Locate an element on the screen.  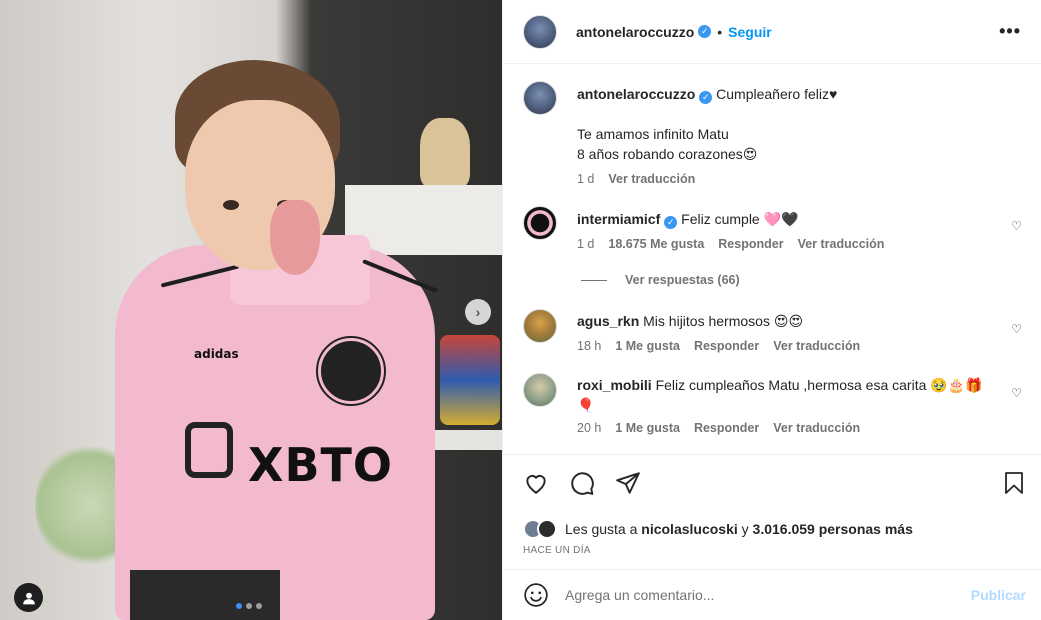
comment-username: intermiamicf is located at coordinates (618, 219).